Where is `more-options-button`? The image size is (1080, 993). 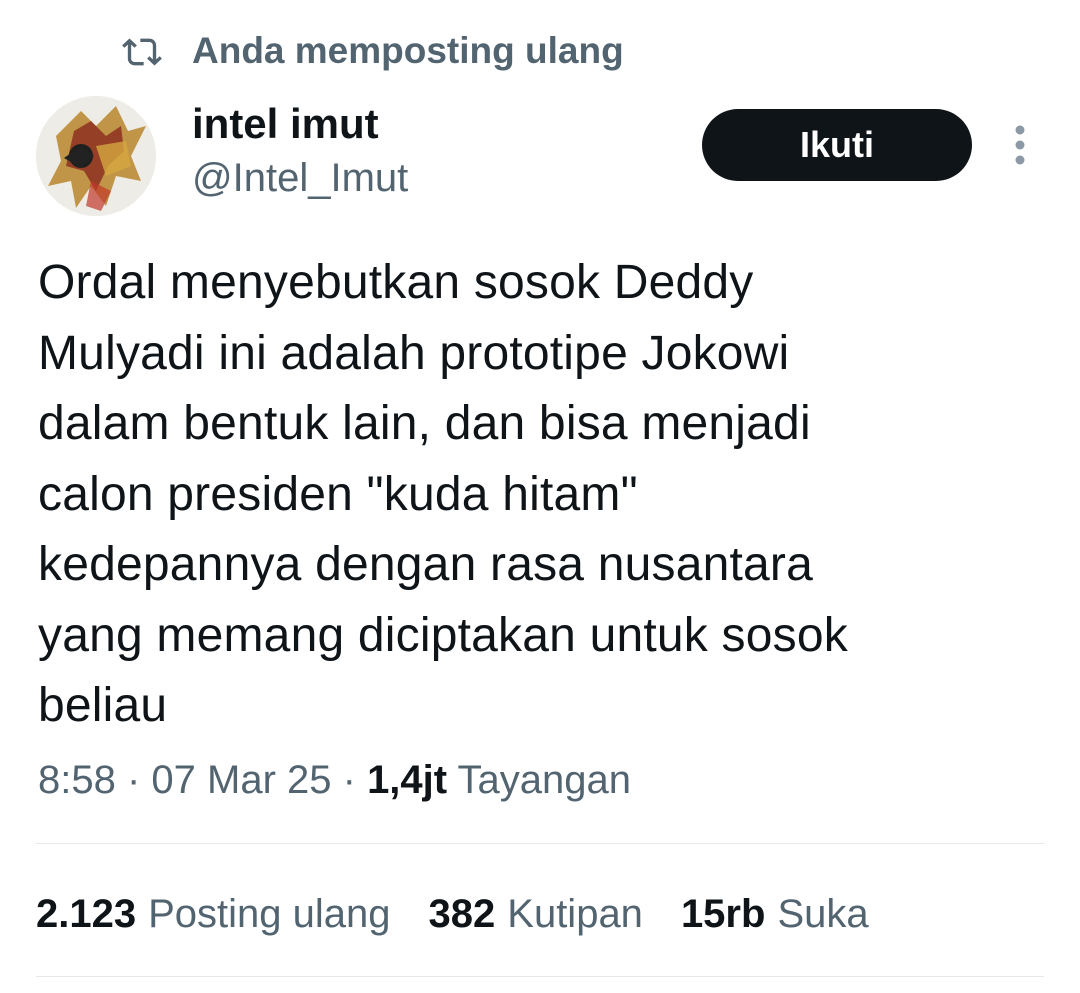
more-options-button is located at coordinates (1020, 146).